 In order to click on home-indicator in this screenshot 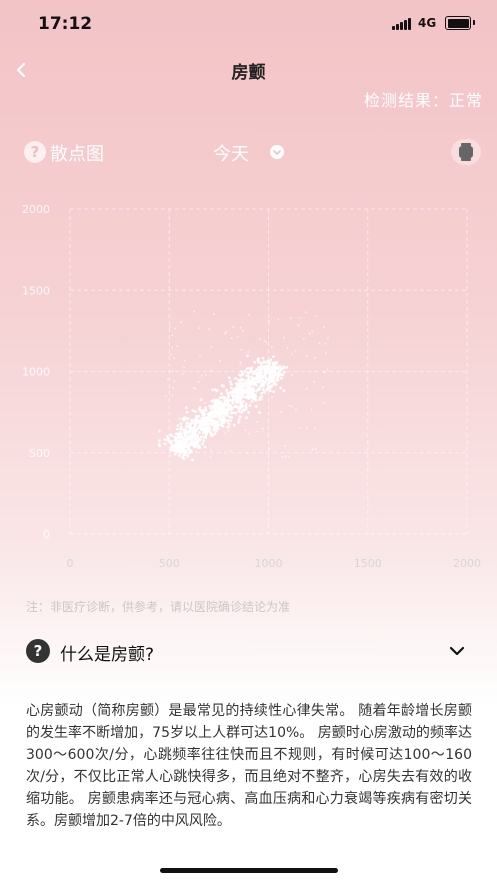, I will do `click(249, 870)`.